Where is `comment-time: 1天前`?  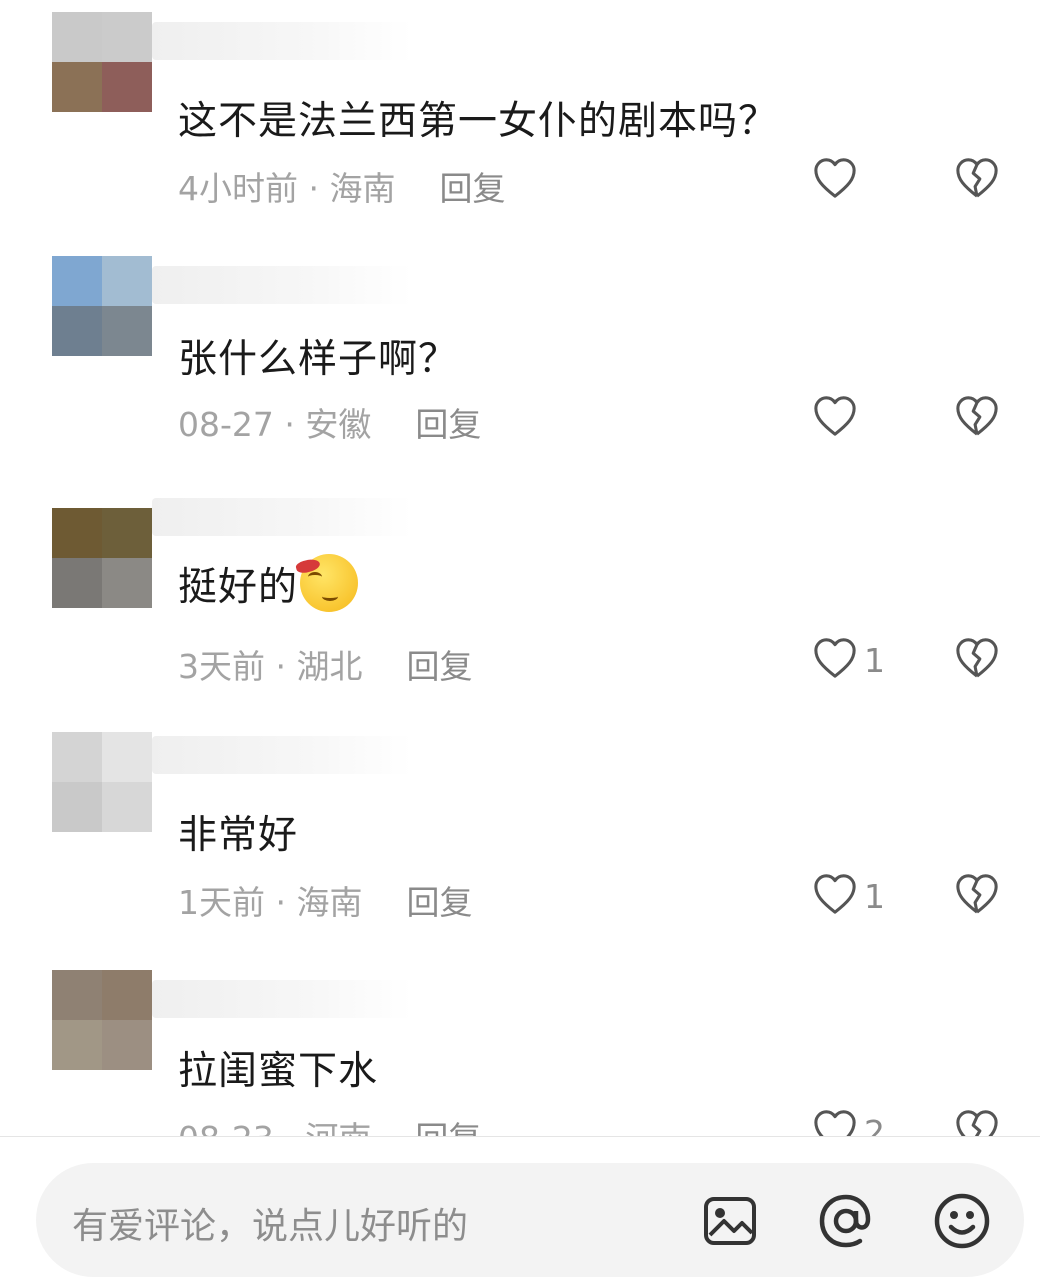 comment-time: 1天前 is located at coordinates (221, 902).